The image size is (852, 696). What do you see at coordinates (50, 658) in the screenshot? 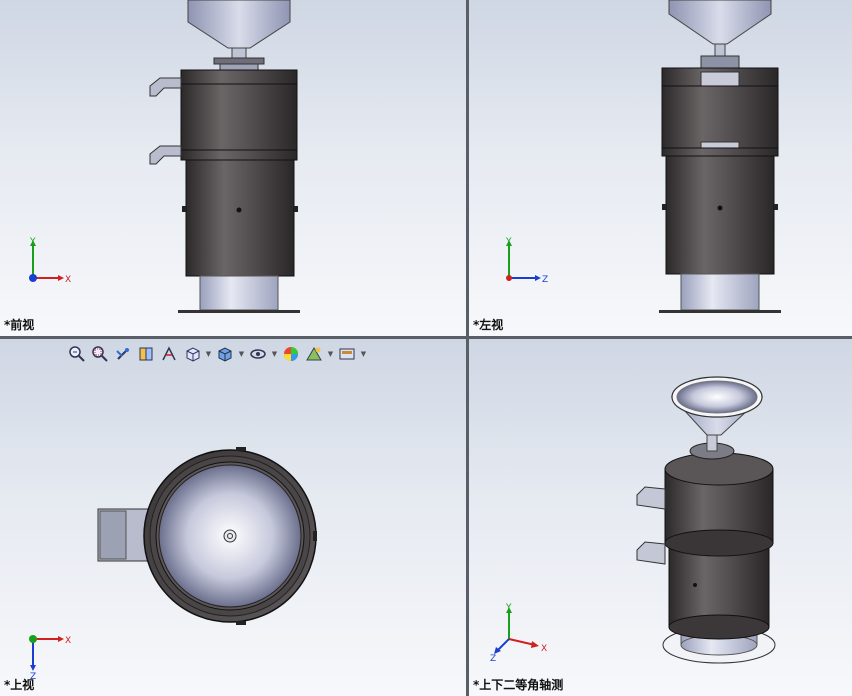
I see `coordinate-triad: Z X` at bounding box center [50, 658].